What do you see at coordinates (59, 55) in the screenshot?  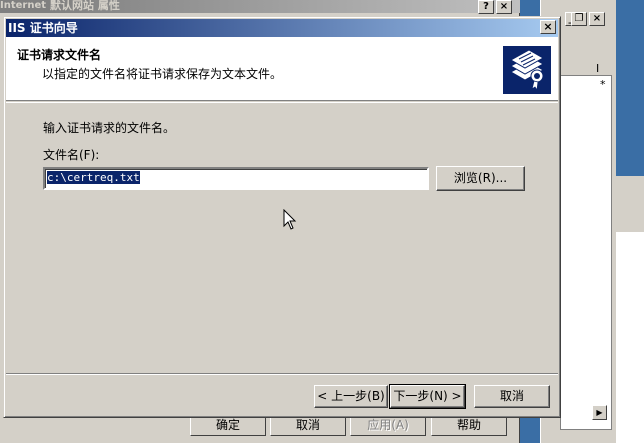 I see `wizard-step-heading: 证书请求文件名` at bounding box center [59, 55].